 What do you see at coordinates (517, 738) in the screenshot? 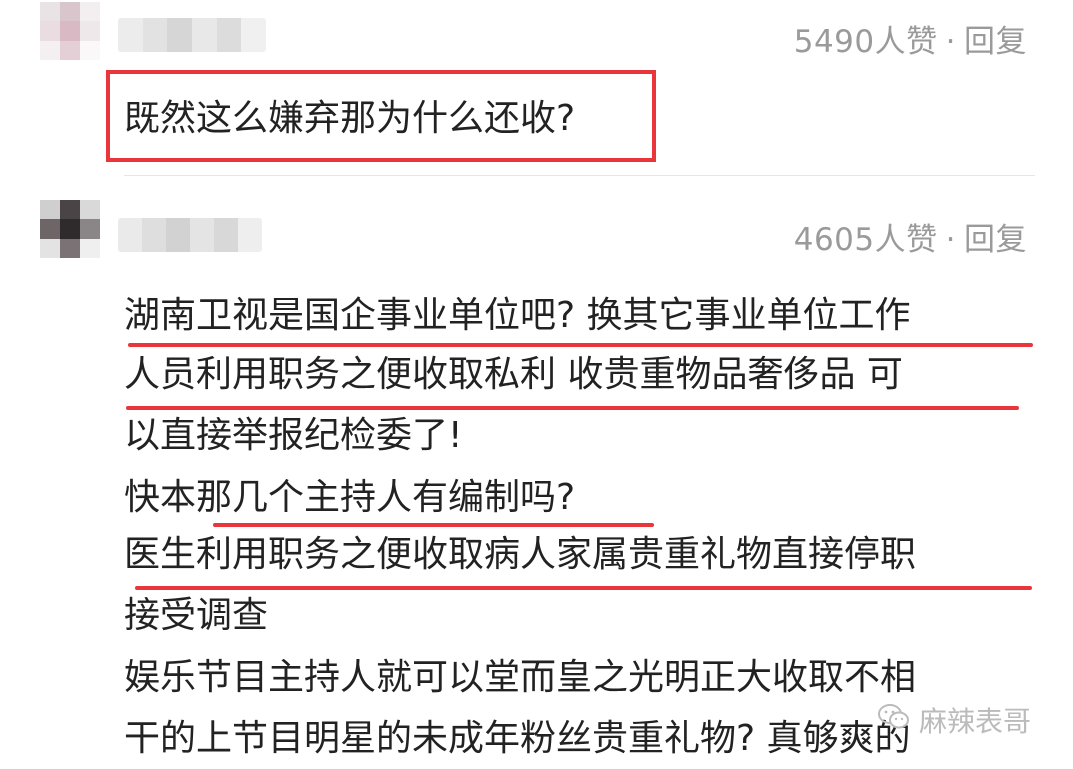
I see `comment-line: 干的上节目明星的未成年粉丝贵重礼物? 真够爽的` at bounding box center [517, 738].